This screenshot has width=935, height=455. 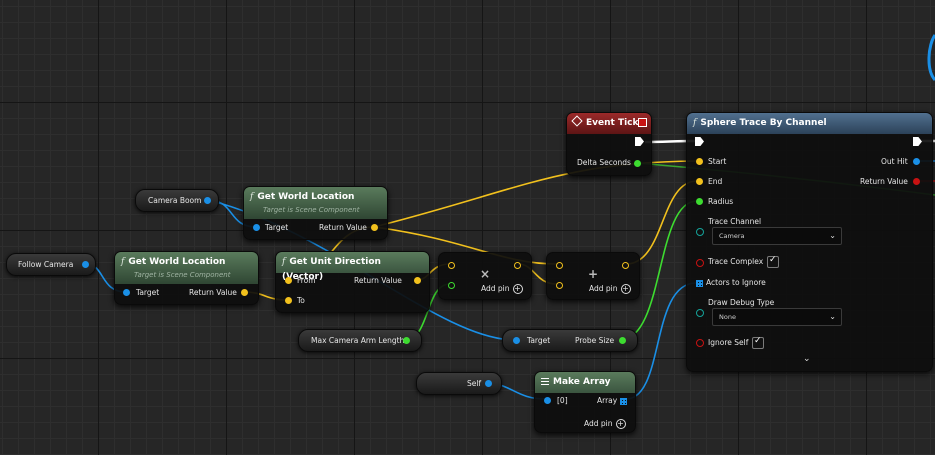 I want to click on event-tick-node: Event Tick Delta Seconds, so click(x=609, y=144).